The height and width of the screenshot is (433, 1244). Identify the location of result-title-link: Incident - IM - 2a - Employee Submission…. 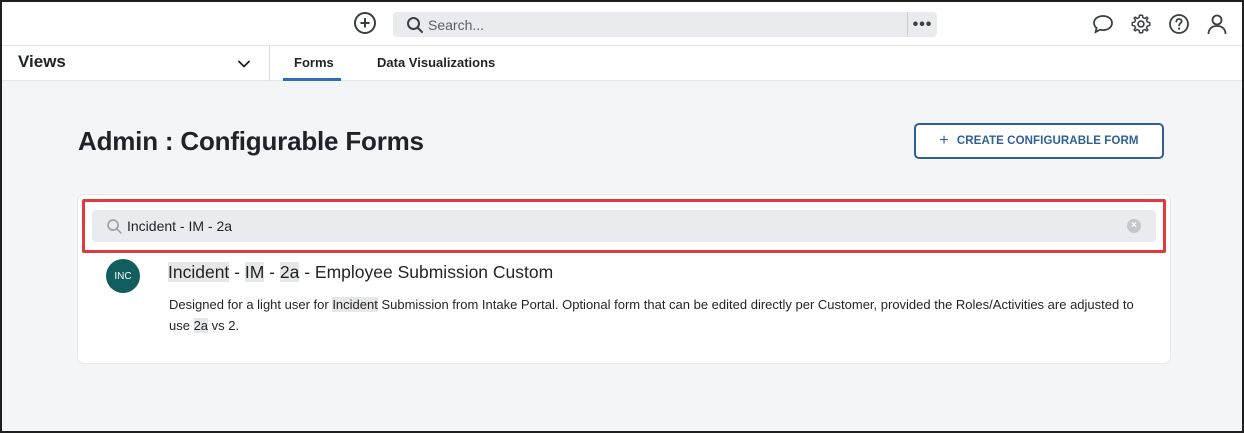
(360, 272).